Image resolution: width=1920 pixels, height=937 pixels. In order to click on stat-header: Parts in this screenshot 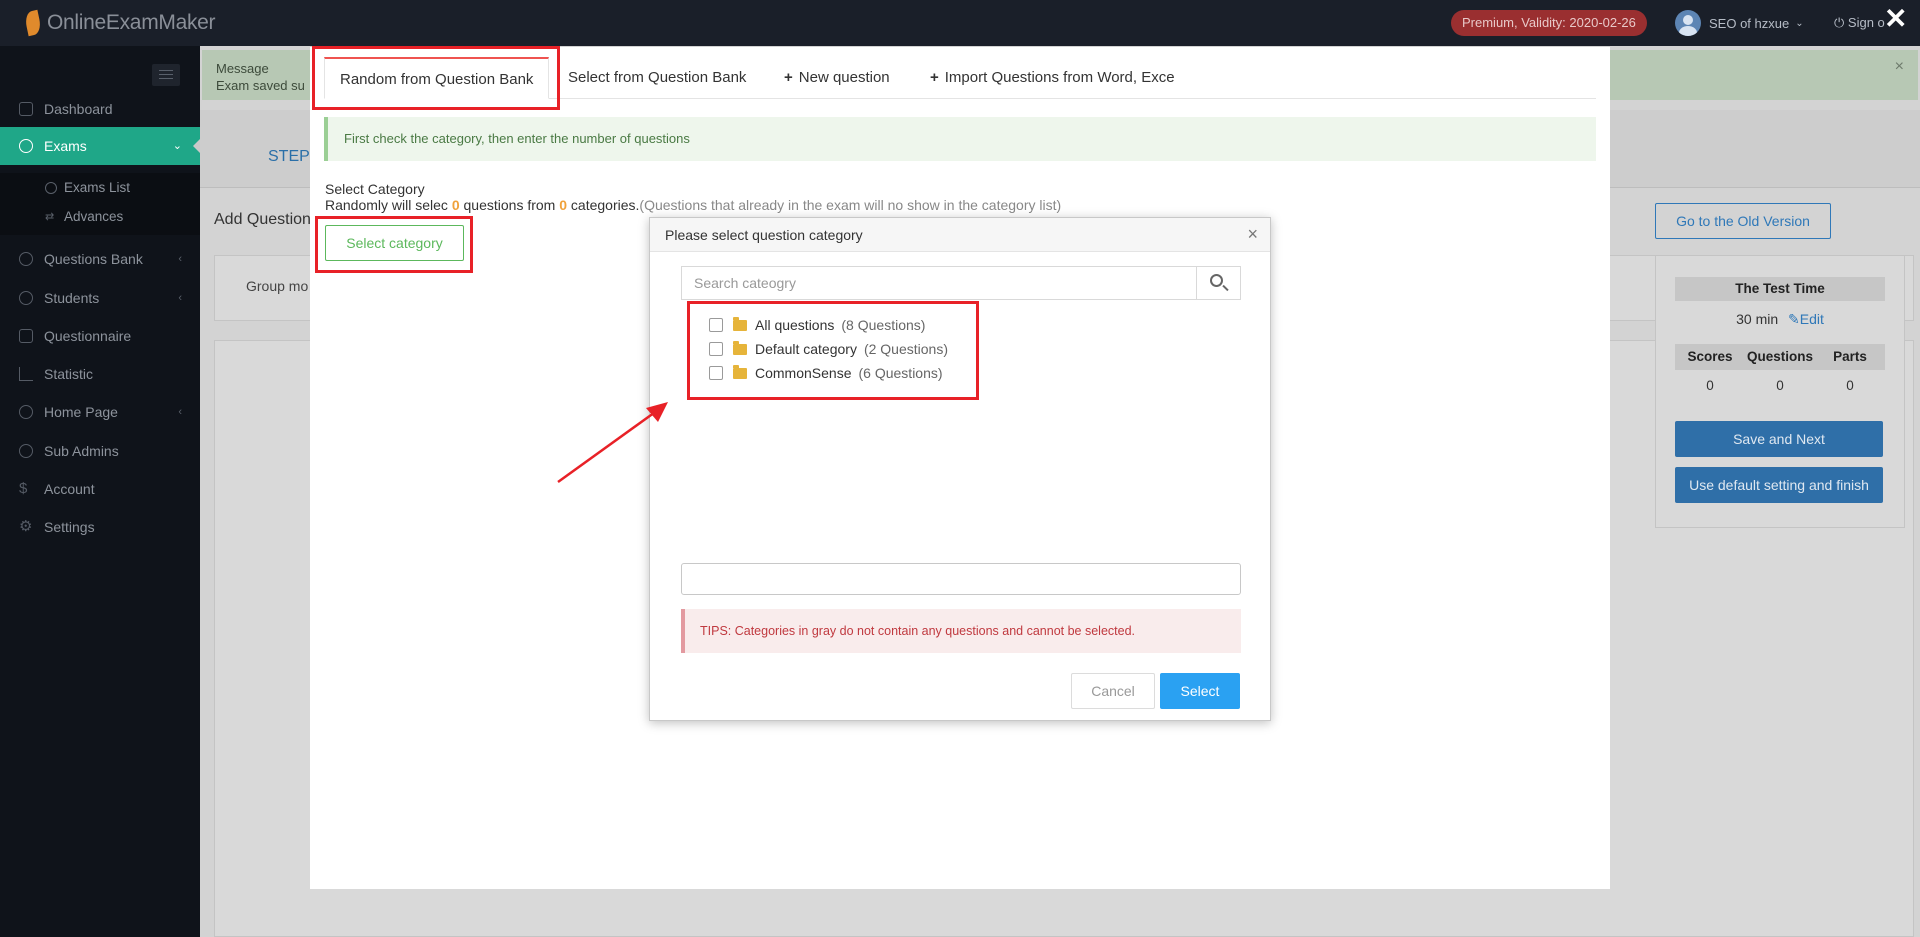, I will do `click(1850, 356)`.